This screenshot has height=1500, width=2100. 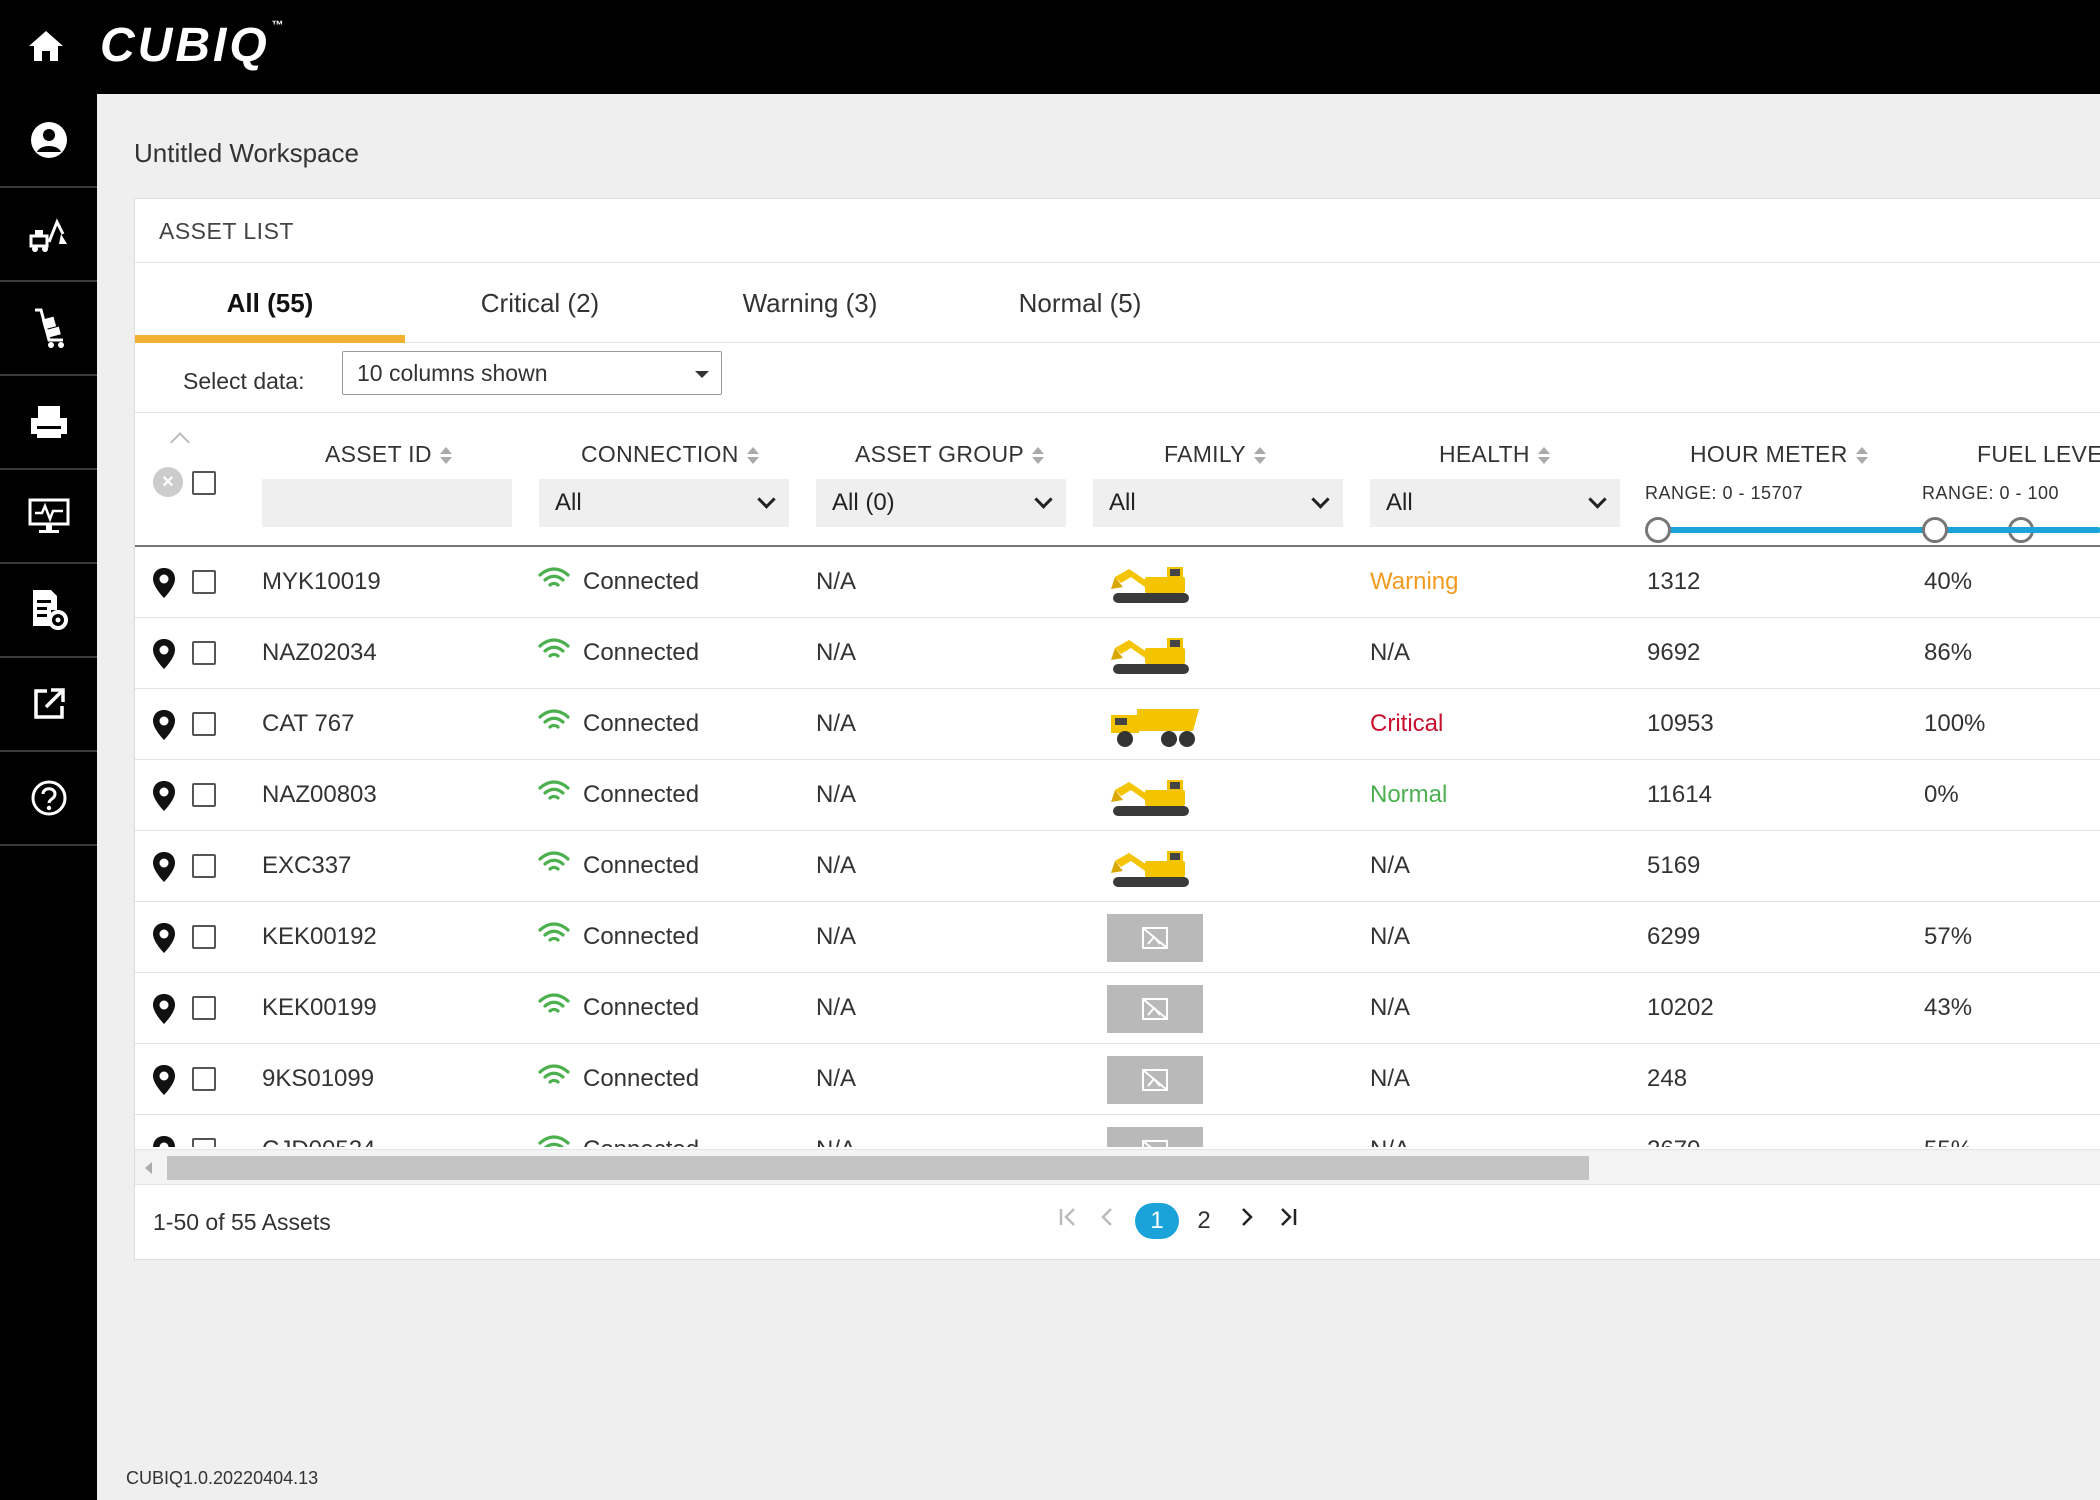 What do you see at coordinates (319, 653) in the screenshot?
I see `asset-id-cell: NAZ02034` at bounding box center [319, 653].